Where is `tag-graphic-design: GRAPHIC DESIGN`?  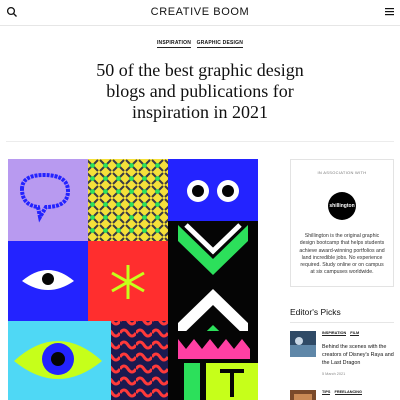 tag-graphic-design: GRAPHIC DESIGN is located at coordinates (220, 44).